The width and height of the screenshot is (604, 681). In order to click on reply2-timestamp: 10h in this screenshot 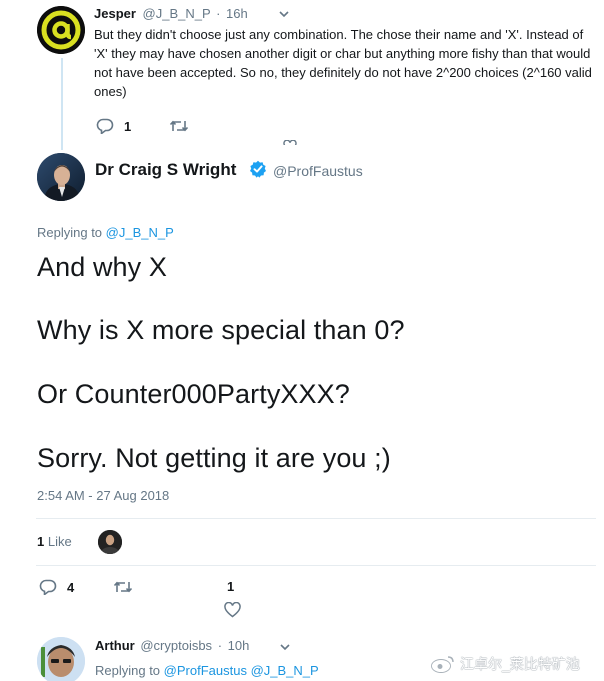, I will do `click(239, 645)`.